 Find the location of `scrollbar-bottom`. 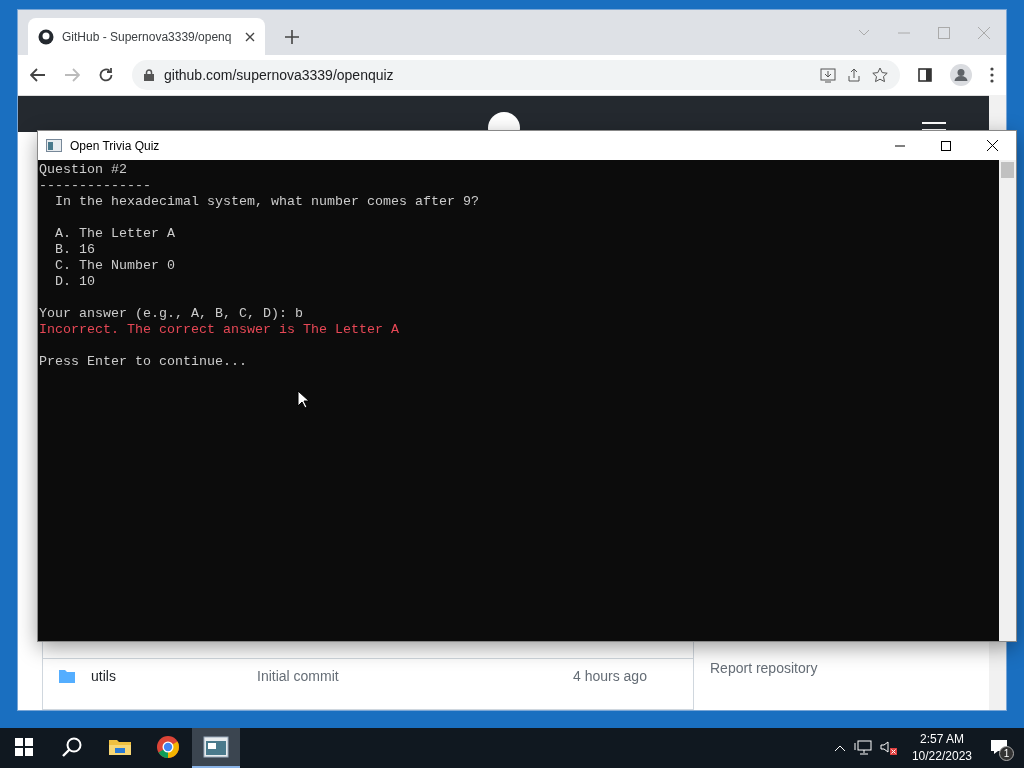

scrollbar-bottom is located at coordinates (997, 675).